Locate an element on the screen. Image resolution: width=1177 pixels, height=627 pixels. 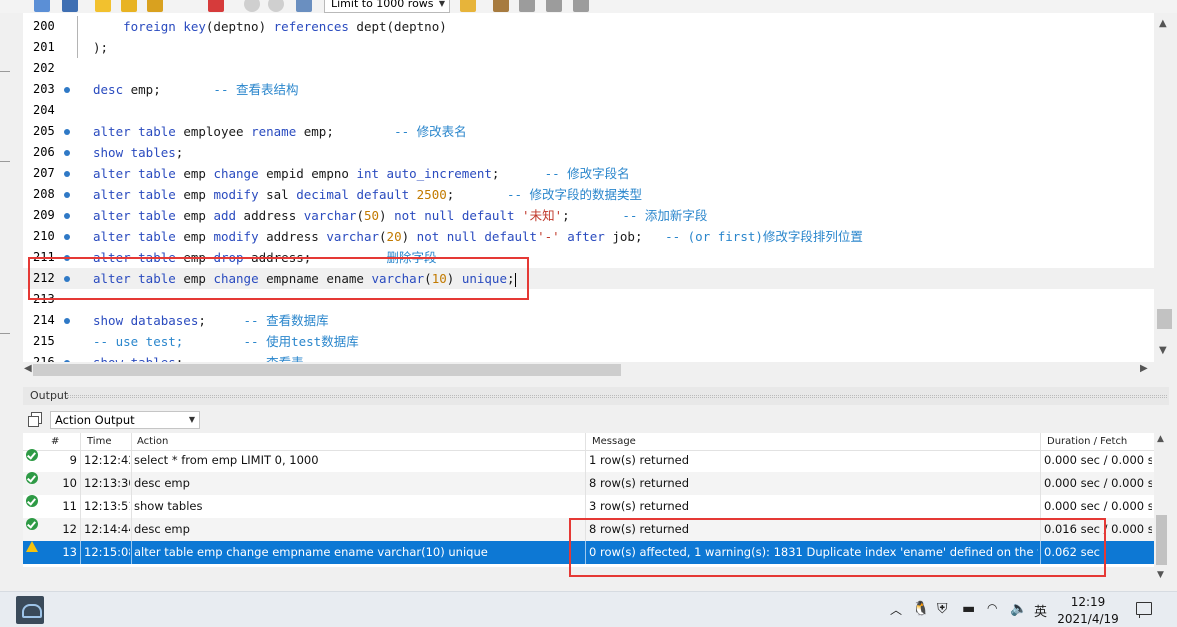
output-type-select: Action Output ▼ is located at coordinates (125, 420).